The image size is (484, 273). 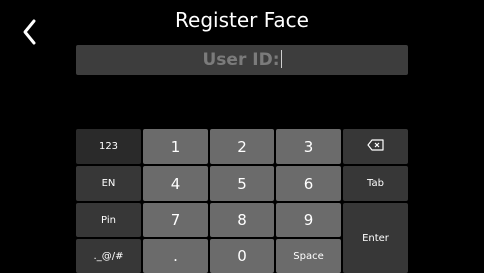 What do you see at coordinates (242, 220) in the screenshot?
I see `key-8: 8` at bounding box center [242, 220].